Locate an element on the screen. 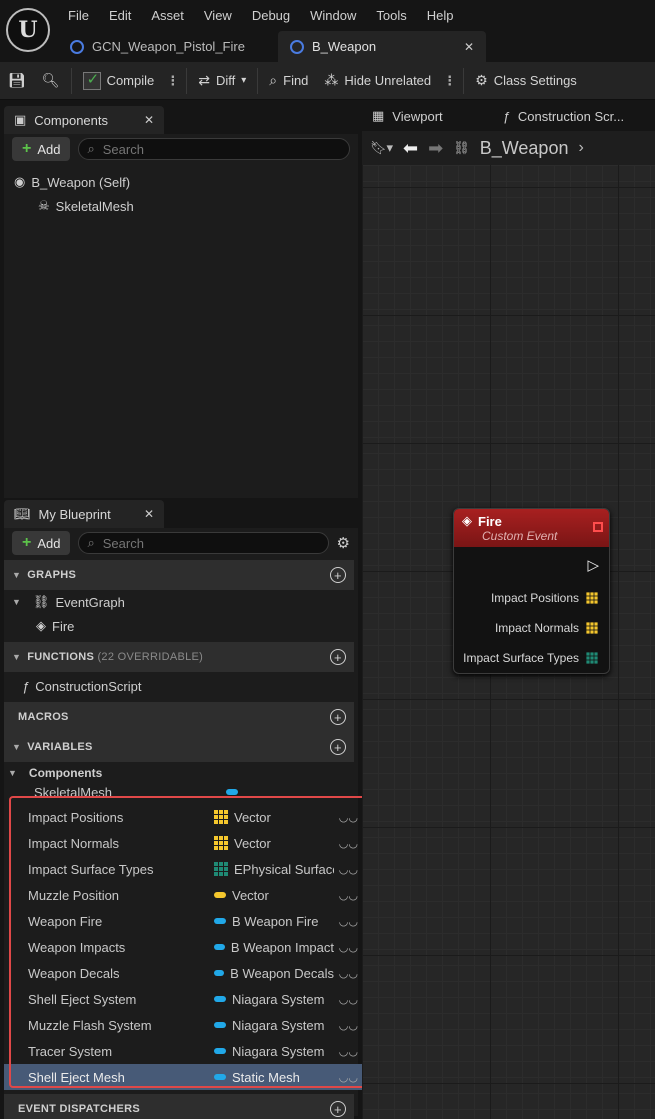 This screenshot has height=1119, width=655. event-dispatchers-section: EVENT DISPATCHERS + is located at coordinates (179, 1106).